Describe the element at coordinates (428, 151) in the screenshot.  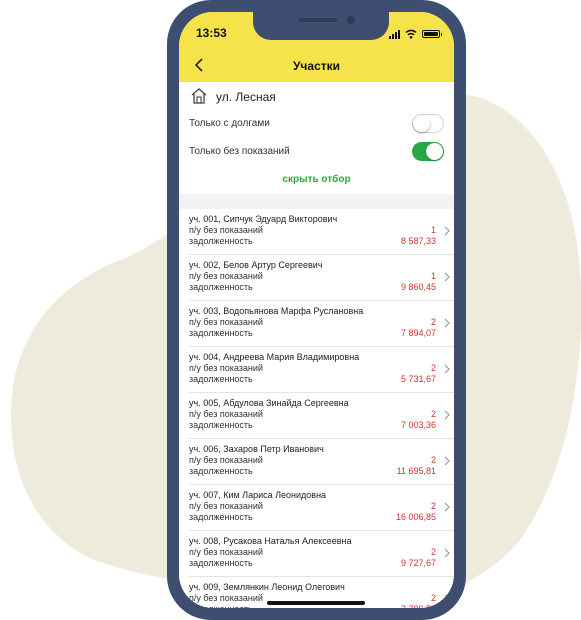
I see `no-readings-toggle` at that location.